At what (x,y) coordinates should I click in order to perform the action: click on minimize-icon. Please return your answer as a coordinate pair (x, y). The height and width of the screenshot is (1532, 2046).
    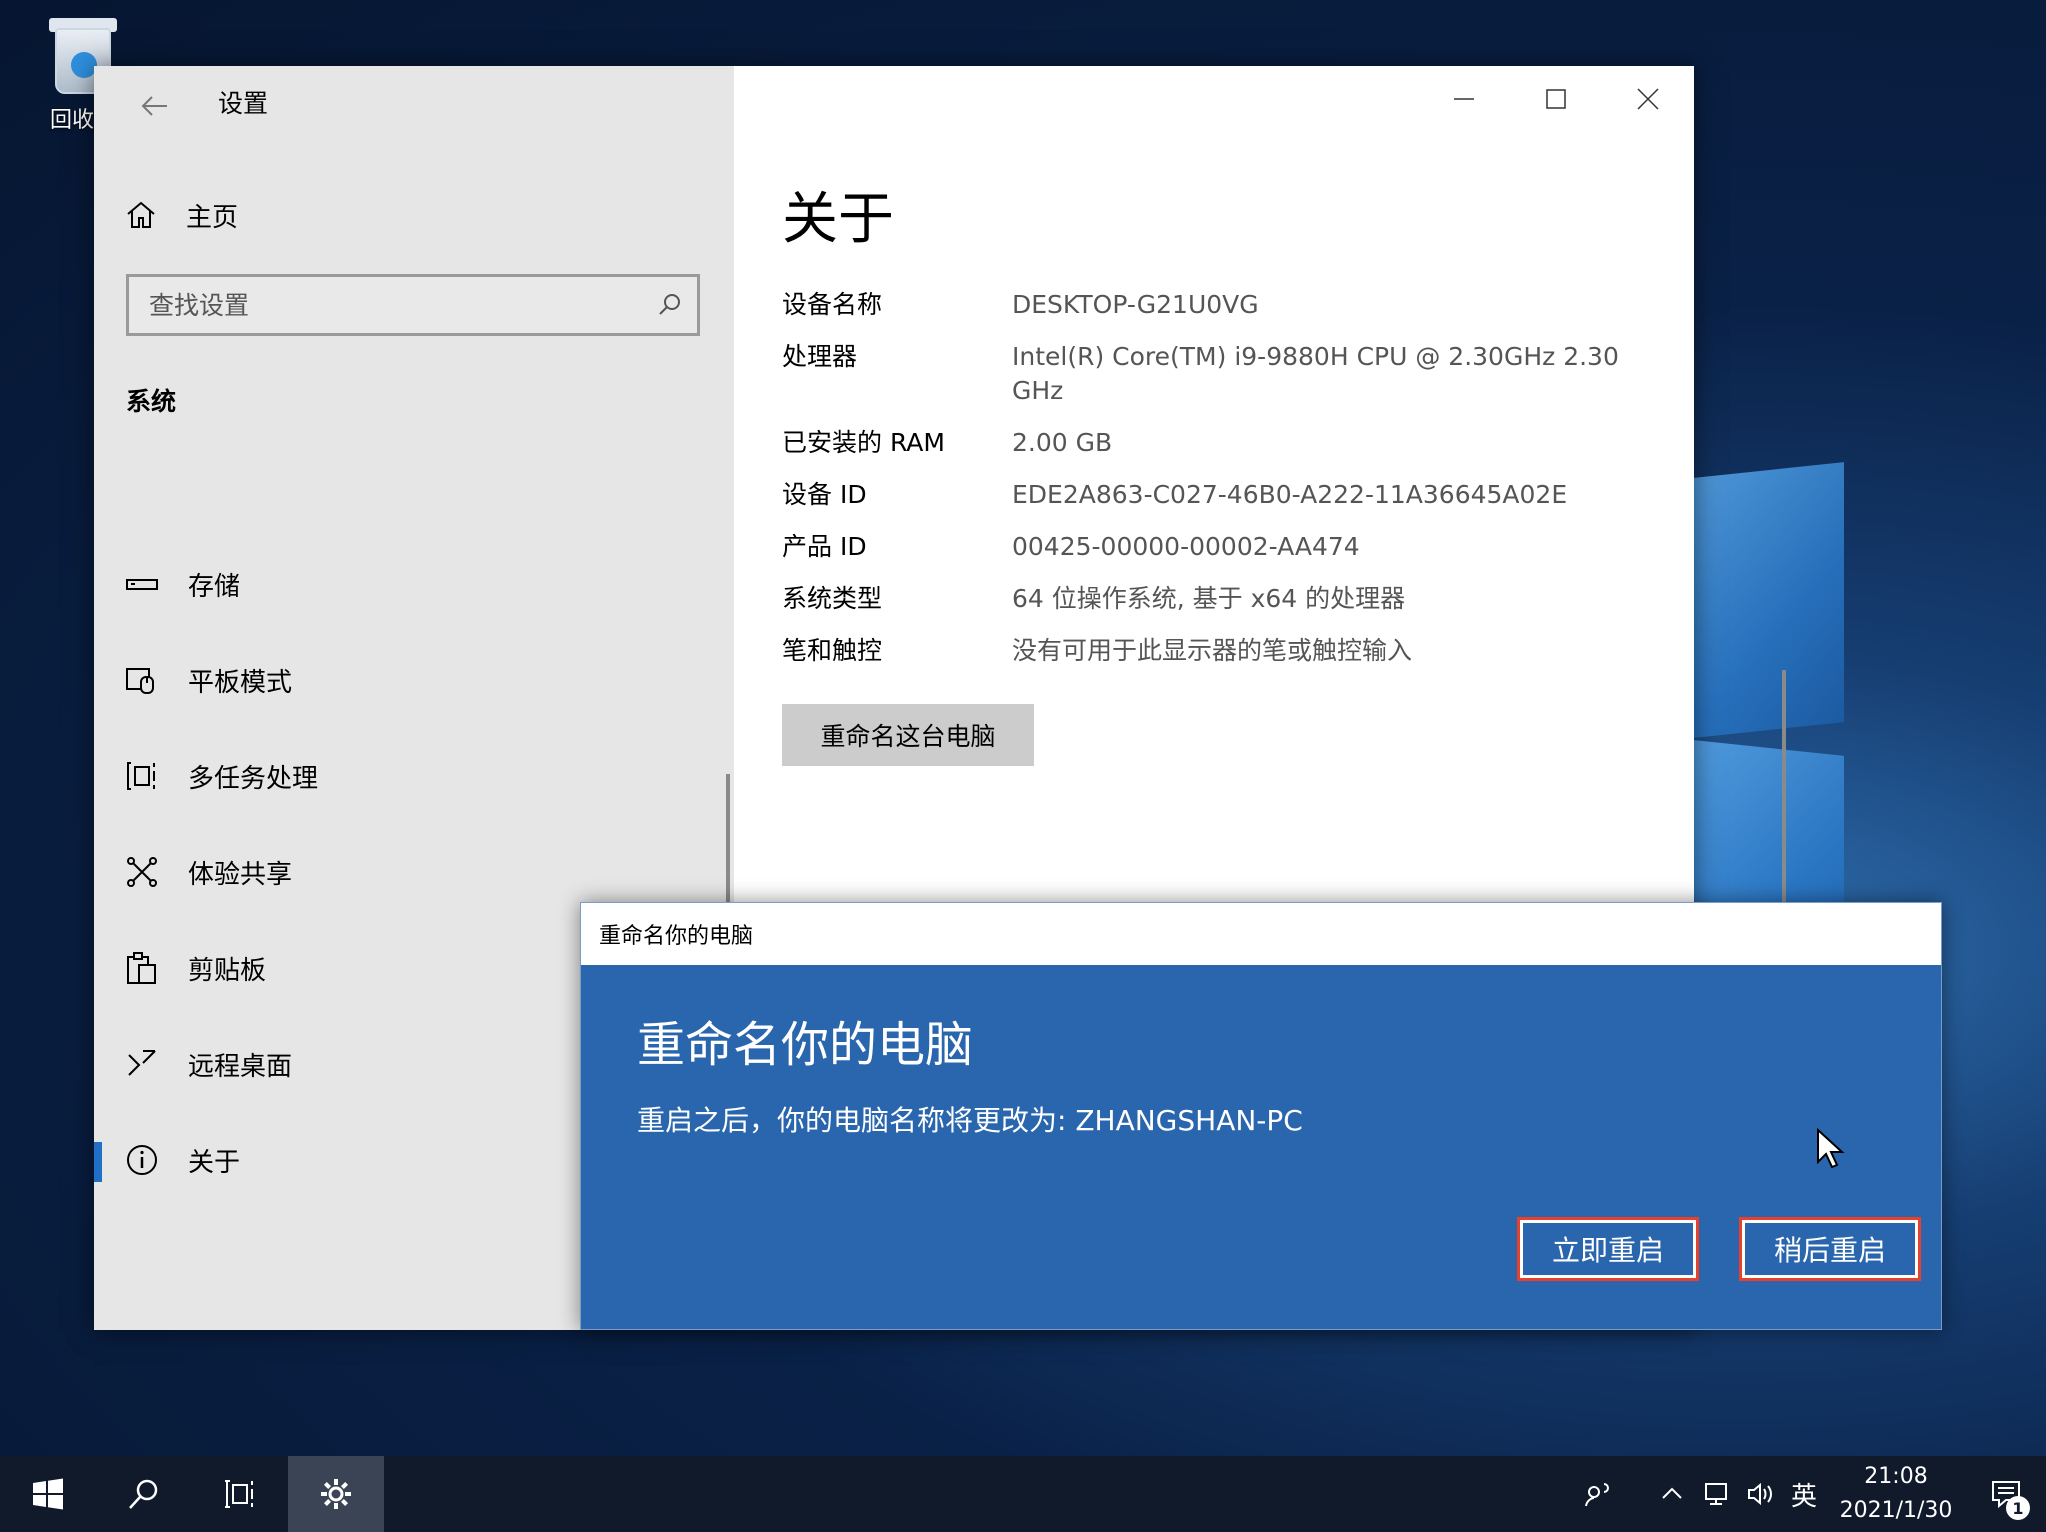
    Looking at the image, I should click on (1464, 99).